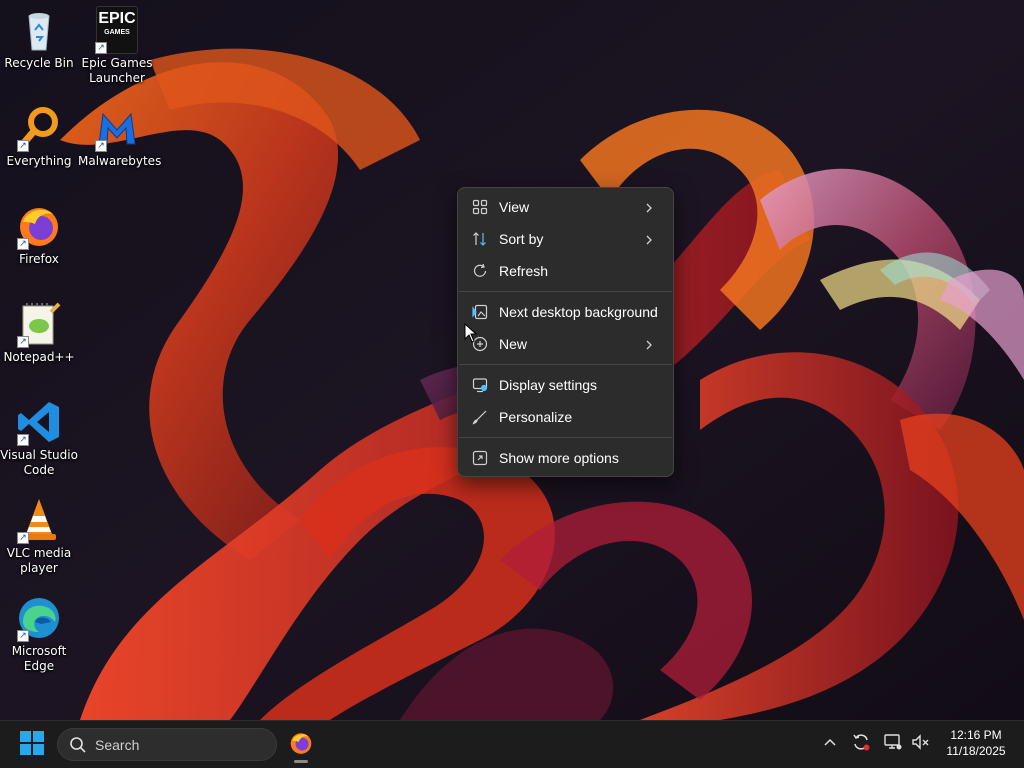 This screenshot has height=768, width=1024. What do you see at coordinates (120, 136) in the screenshot?
I see `desktop-icon-malwarebytes: ↗ Malwarebytes` at bounding box center [120, 136].